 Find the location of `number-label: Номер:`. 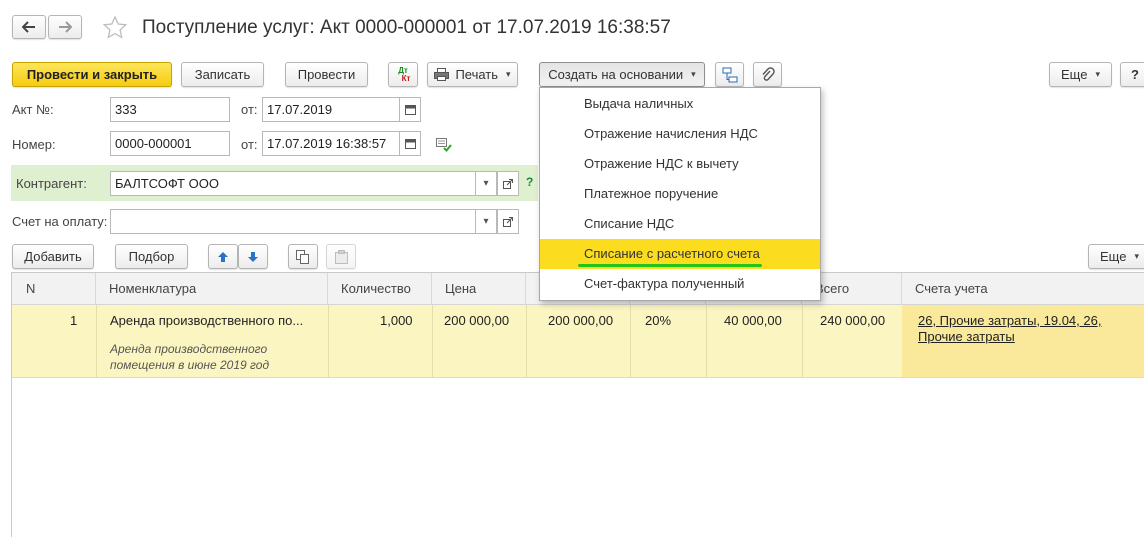

number-label: Номер: is located at coordinates (34, 144).